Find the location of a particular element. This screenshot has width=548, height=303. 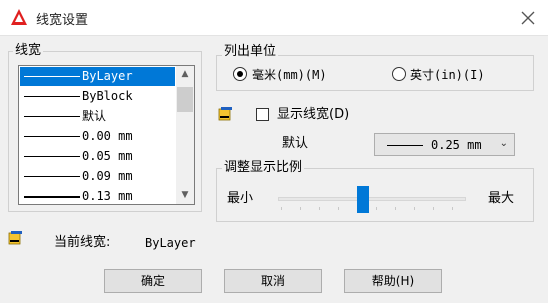

cancel-button: 取消 is located at coordinates (273, 281).